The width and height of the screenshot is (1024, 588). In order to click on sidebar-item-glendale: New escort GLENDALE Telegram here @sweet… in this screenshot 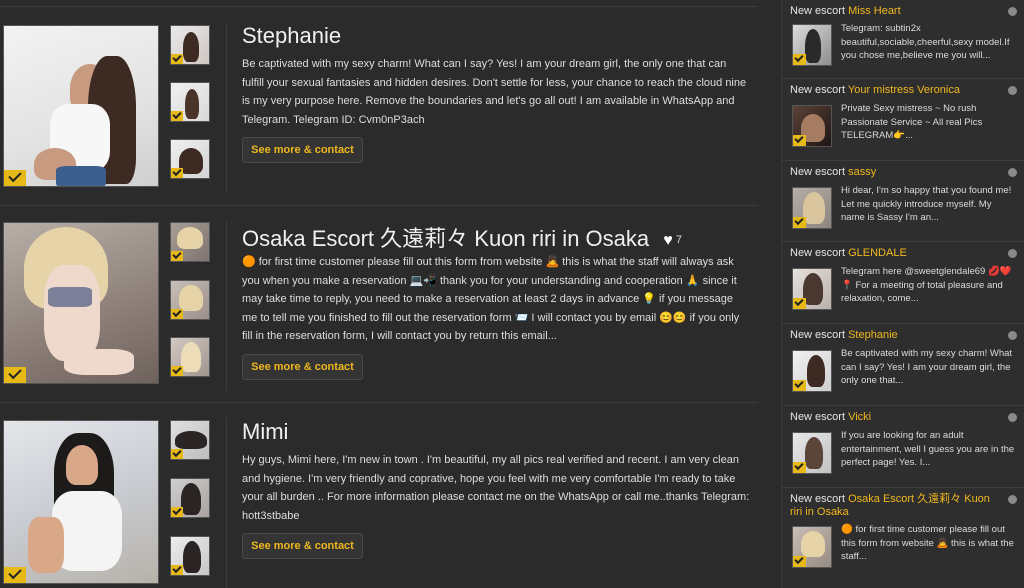, I will do `click(903, 283)`.